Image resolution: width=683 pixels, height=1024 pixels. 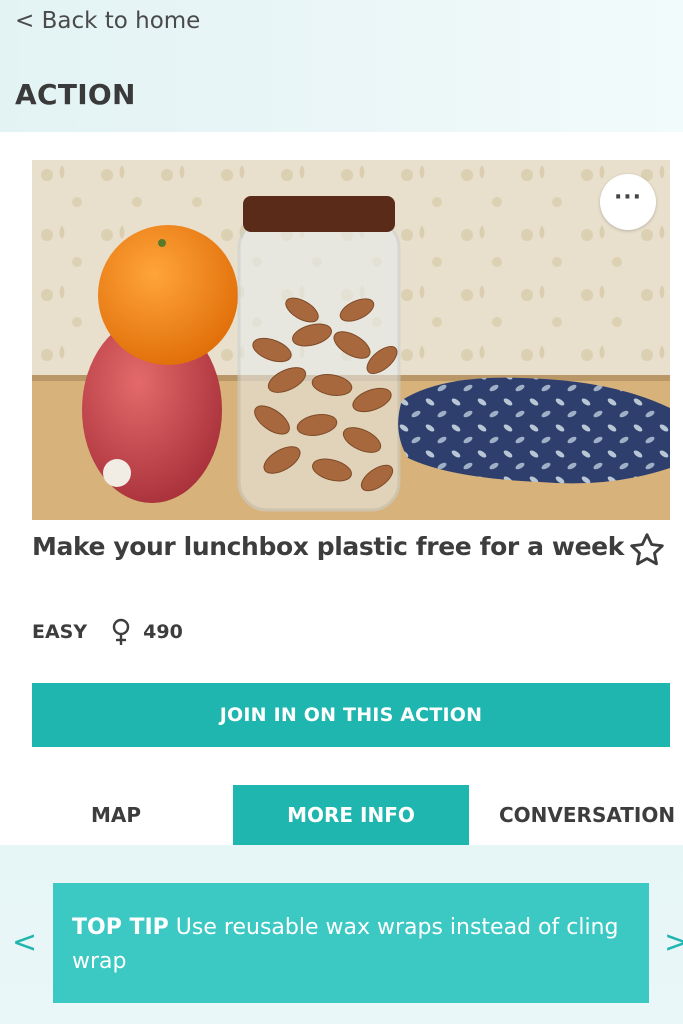 I want to click on difficulty-label: EASY, so click(x=60, y=632).